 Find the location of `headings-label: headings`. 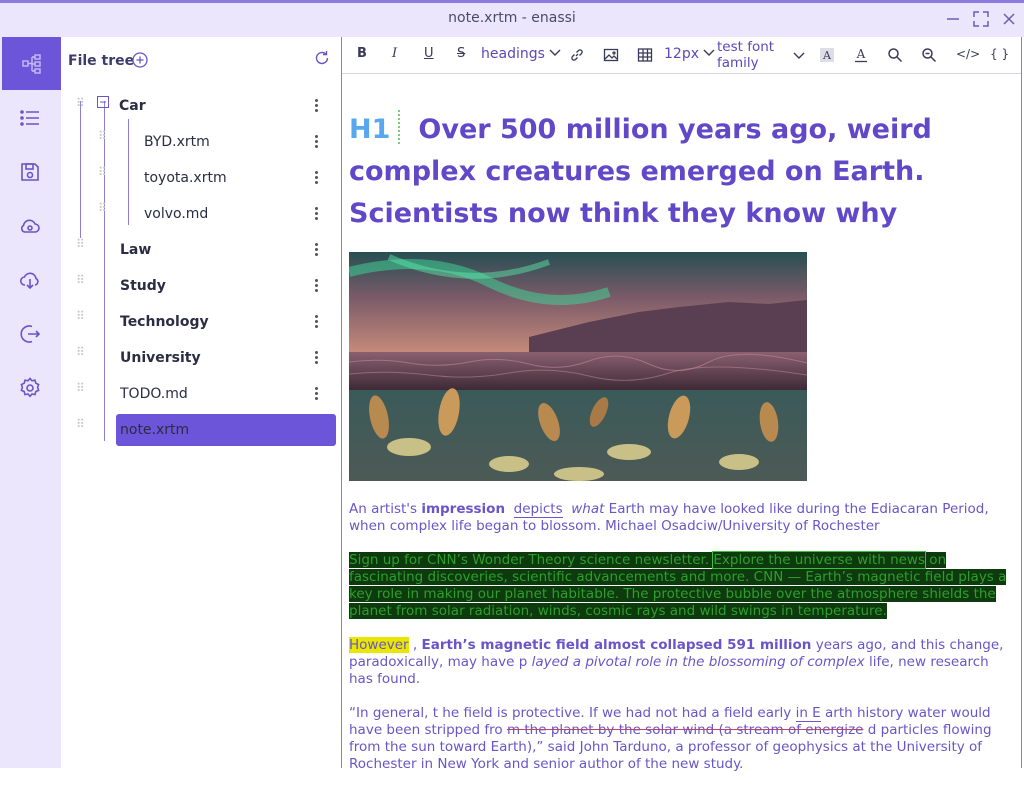

headings-label: headings is located at coordinates (513, 54).